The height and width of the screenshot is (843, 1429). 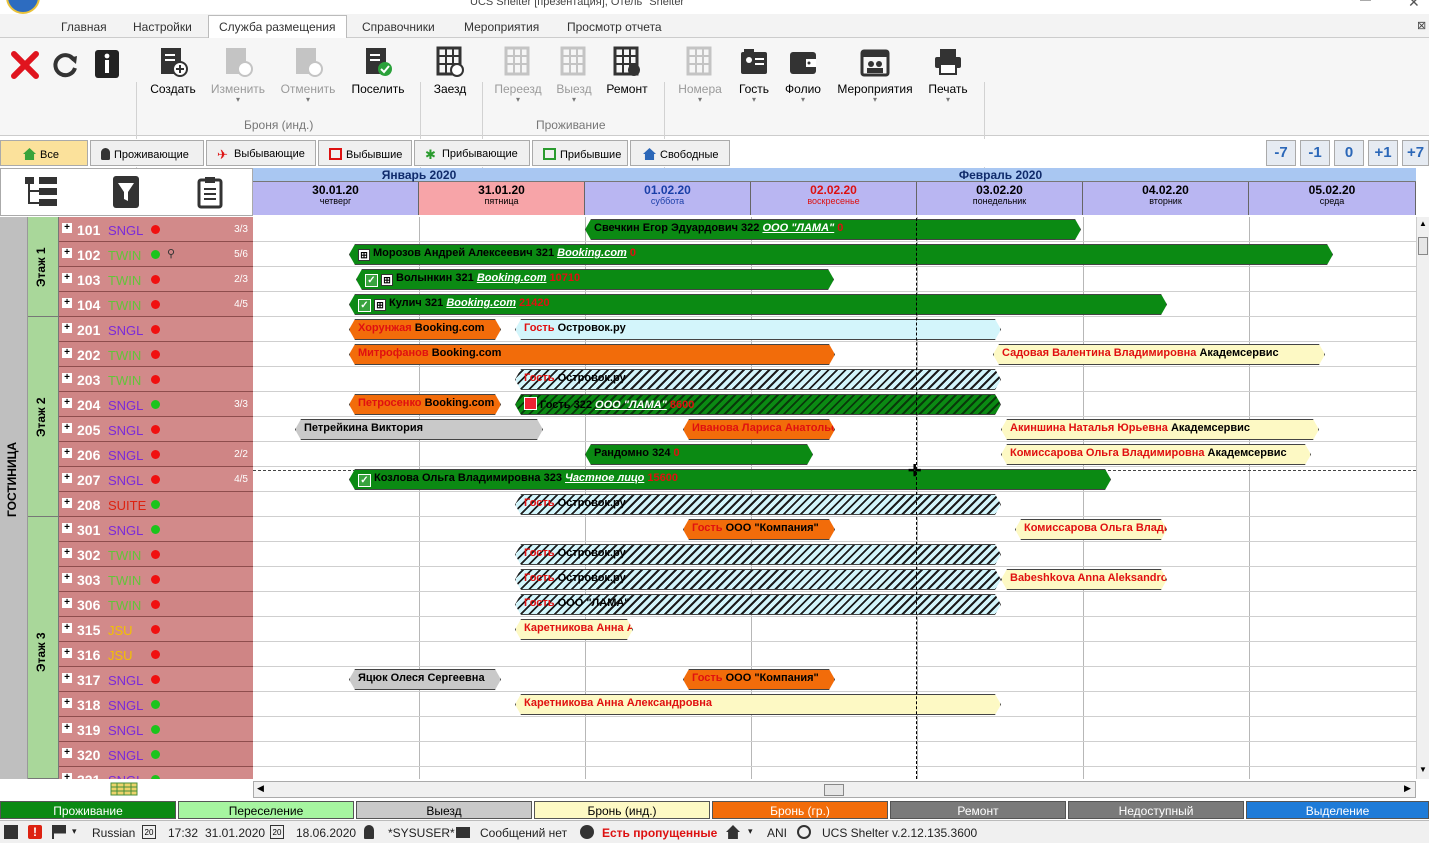 What do you see at coordinates (156, 654) in the screenshot?
I see `room-row-316: +316 JSU` at bounding box center [156, 654].